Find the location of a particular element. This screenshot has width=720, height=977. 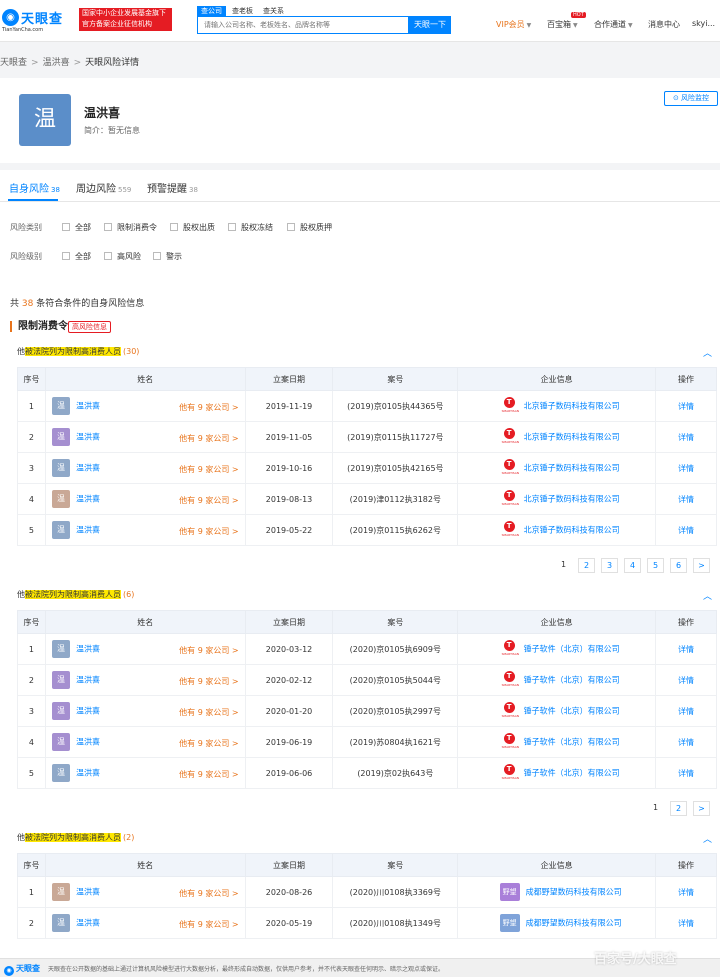

promo-banner: 国家中小企业发展基金旗下 官方备案企业征信机构 is located at coordinates (125, 19).